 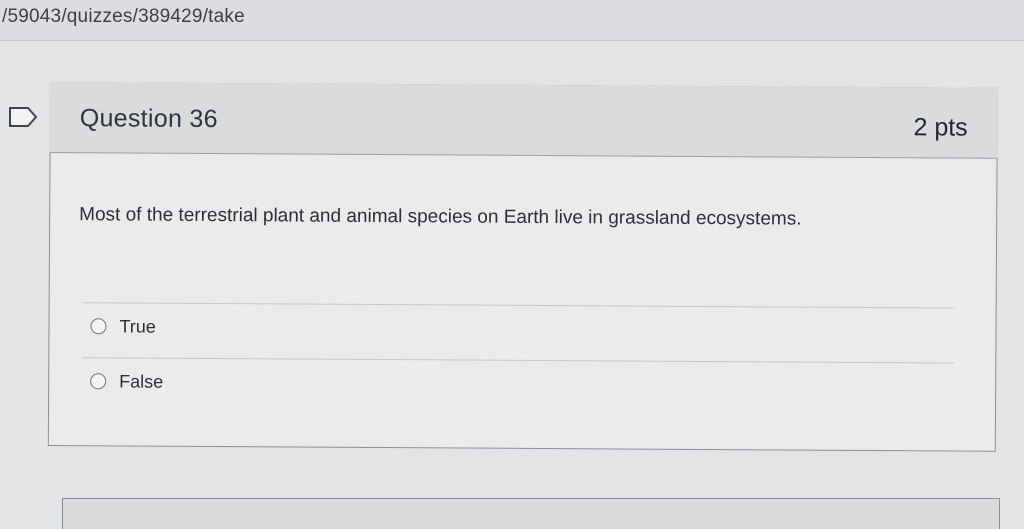 I want to click on url-text: /59043/quizzes/389429/take, so click(x=123, y=17).